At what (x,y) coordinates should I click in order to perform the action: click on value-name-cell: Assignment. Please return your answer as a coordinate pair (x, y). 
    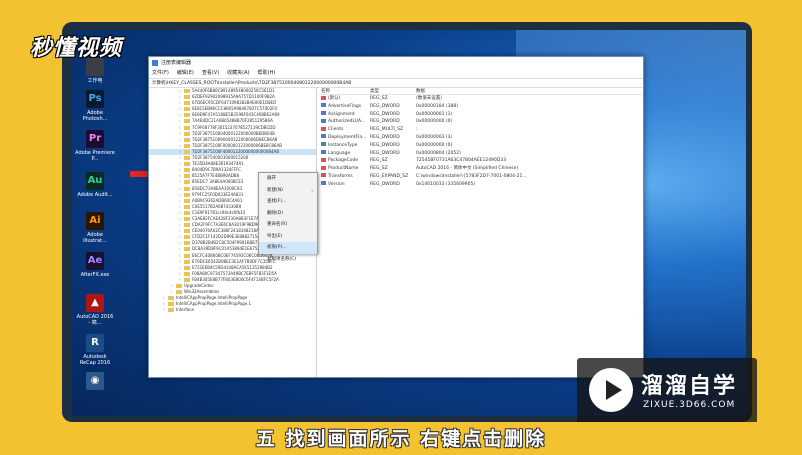
    Looking at the image, I should click on (338, 115).